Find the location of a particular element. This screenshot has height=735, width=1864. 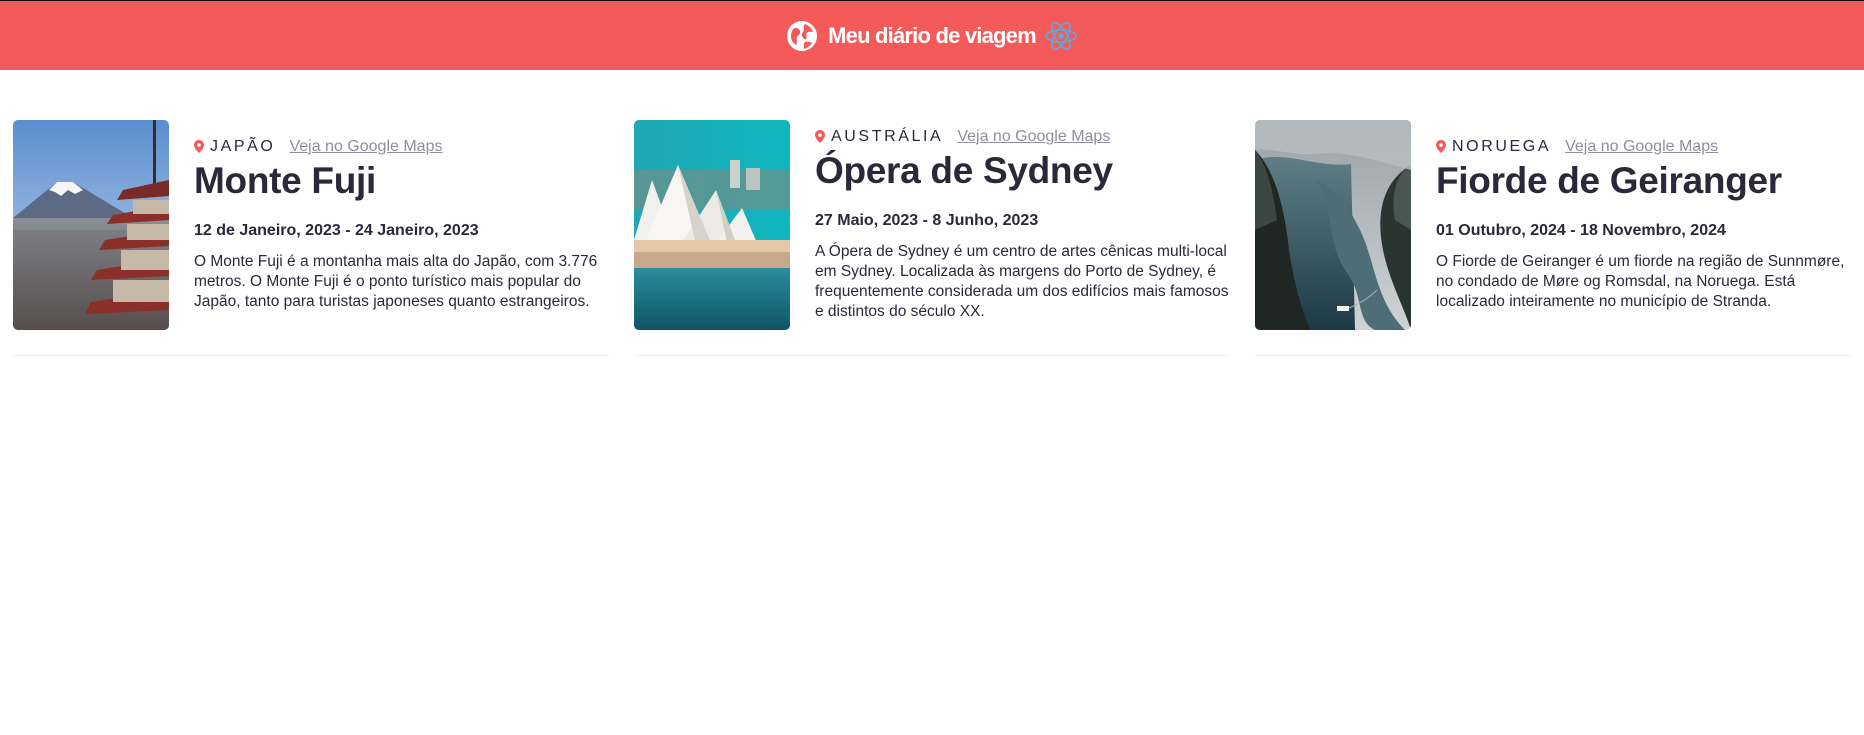

location-line: JAPÃO Veja no Google Maps is located at coordinates (401, 147).